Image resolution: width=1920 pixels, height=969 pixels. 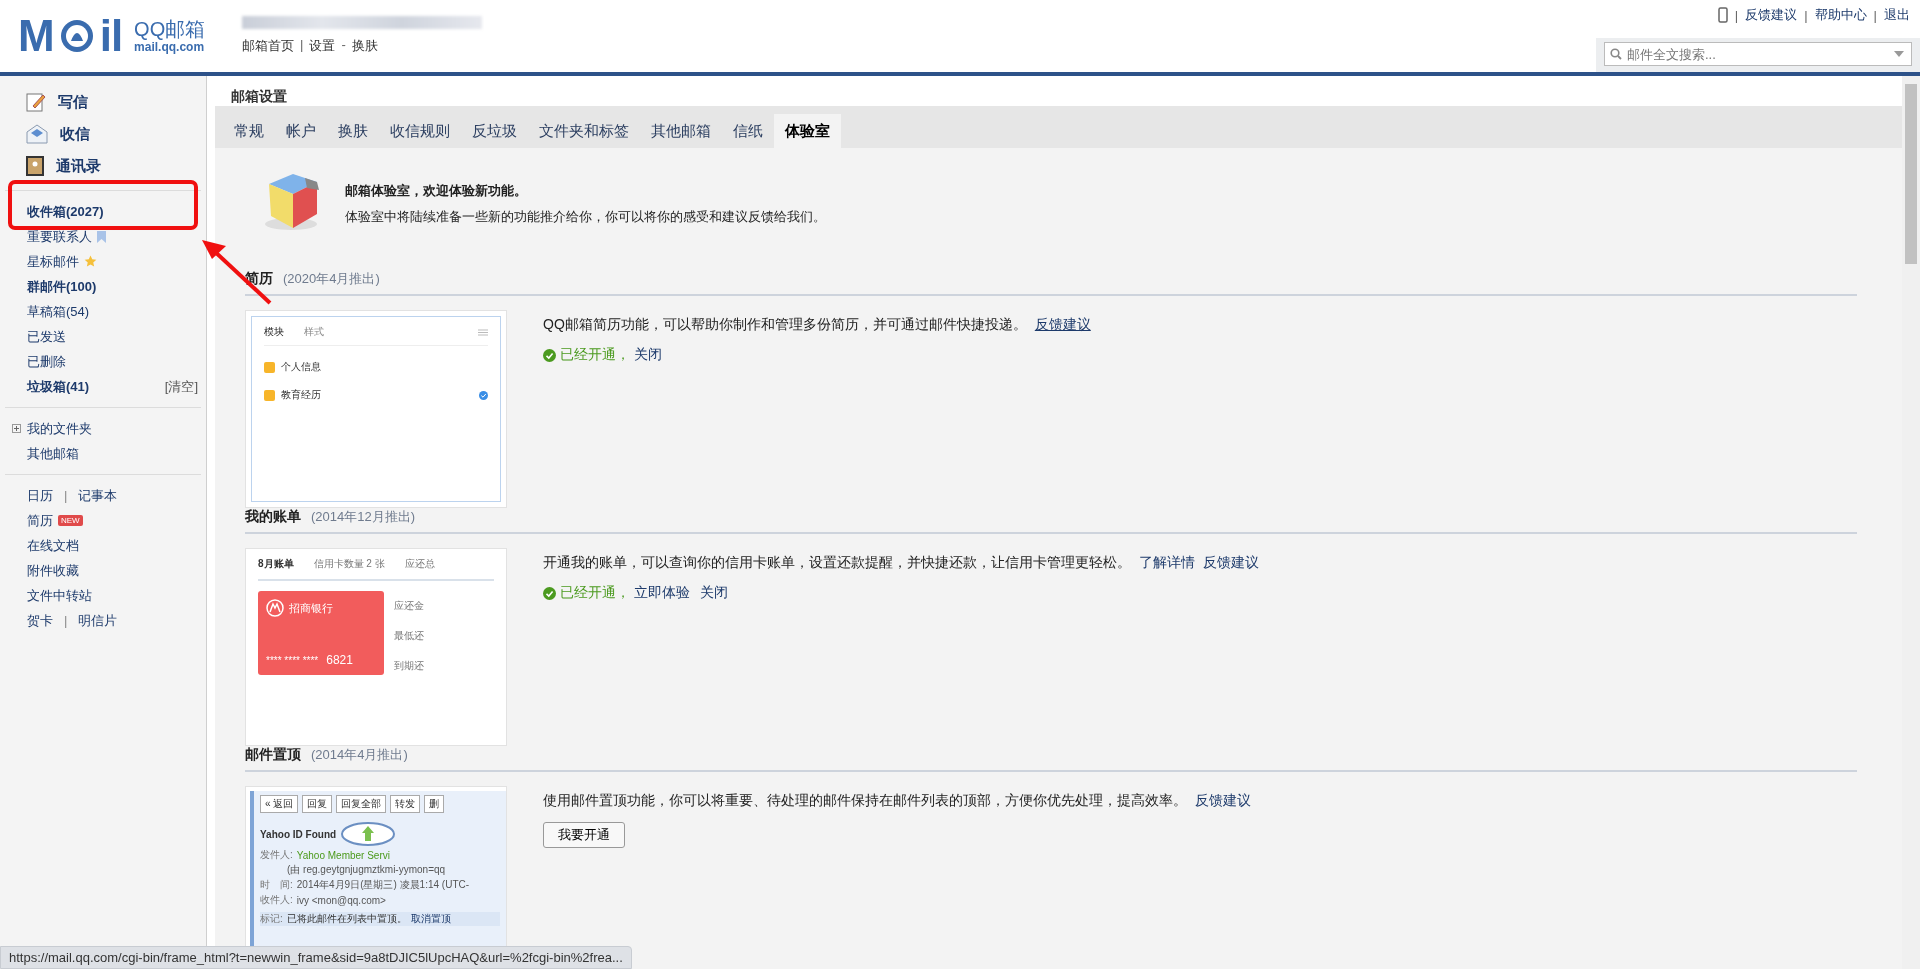 I want to click on annotation-arrow, so click(x=237, y=272).